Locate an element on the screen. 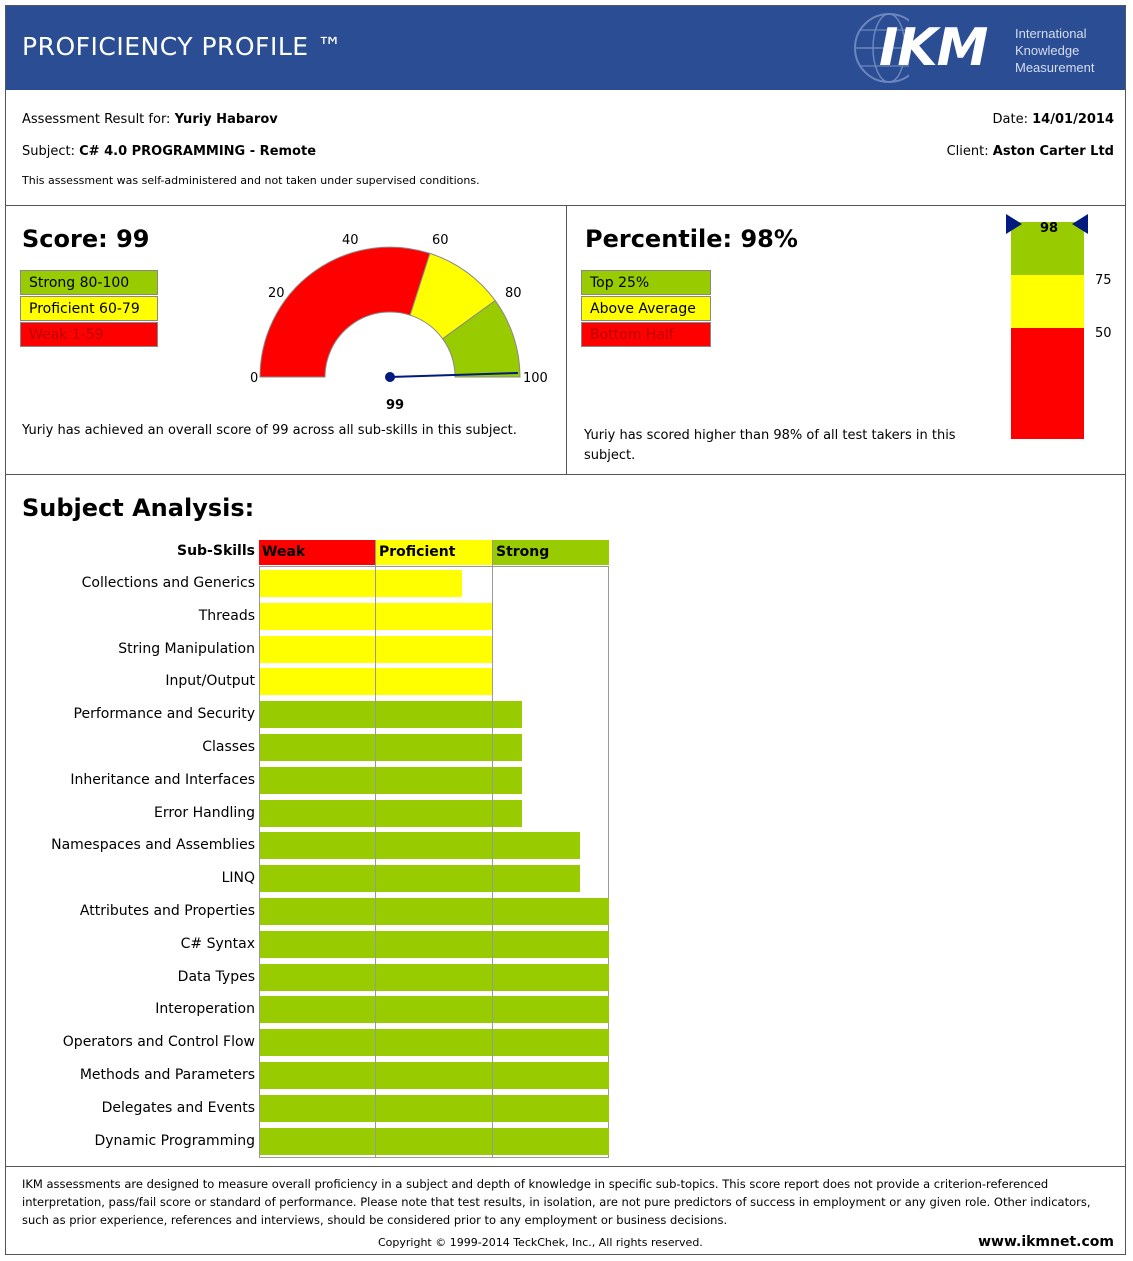 The image size is (1133, 1261). subskill-label: LINQ is located at coordinates (238, 878).